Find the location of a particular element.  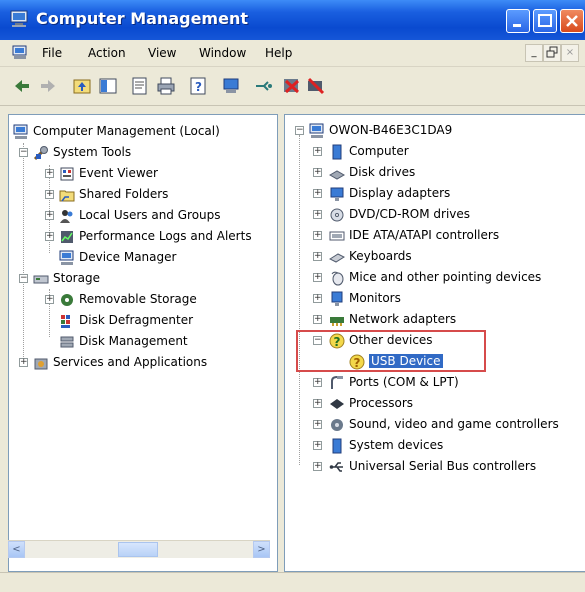

window-title: Computer Management is located at coordinates (142, 18).